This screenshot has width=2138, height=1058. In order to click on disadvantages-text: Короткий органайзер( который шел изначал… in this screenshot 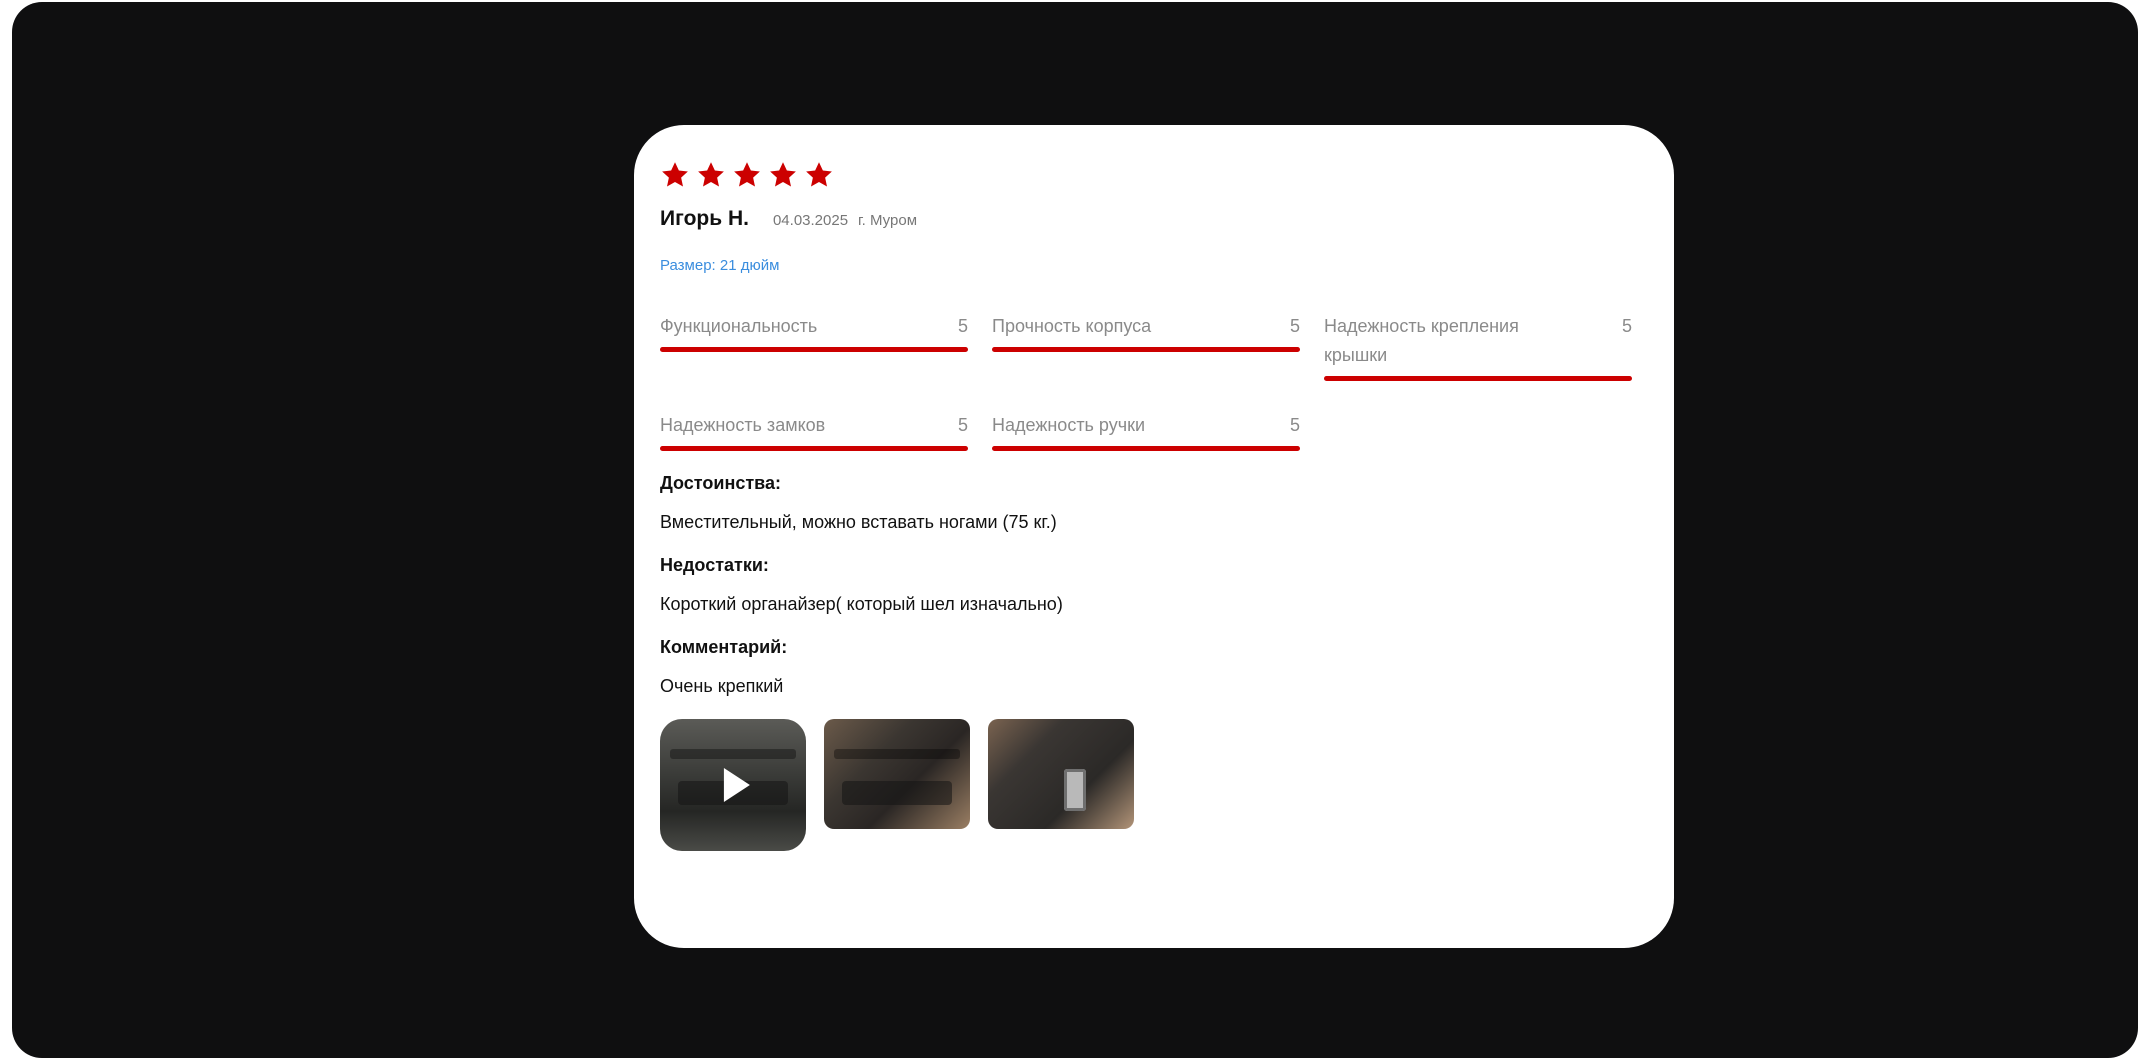, I will do `click(861, 604)`.